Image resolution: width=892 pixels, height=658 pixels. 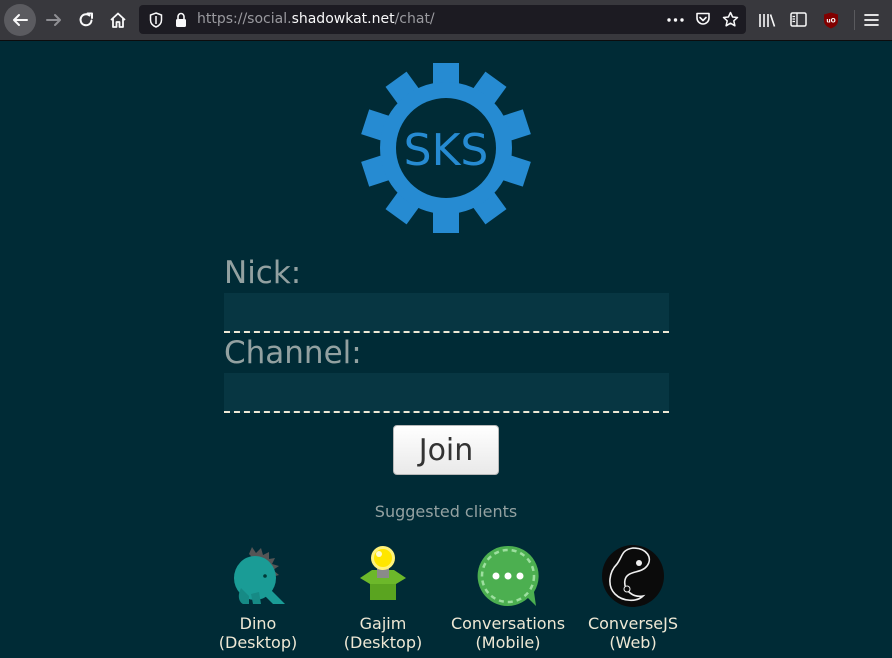 What do you see at coordinates (703, 19) in the screenshot?
I see `pocket-icon` at bounding box center [703, 19].